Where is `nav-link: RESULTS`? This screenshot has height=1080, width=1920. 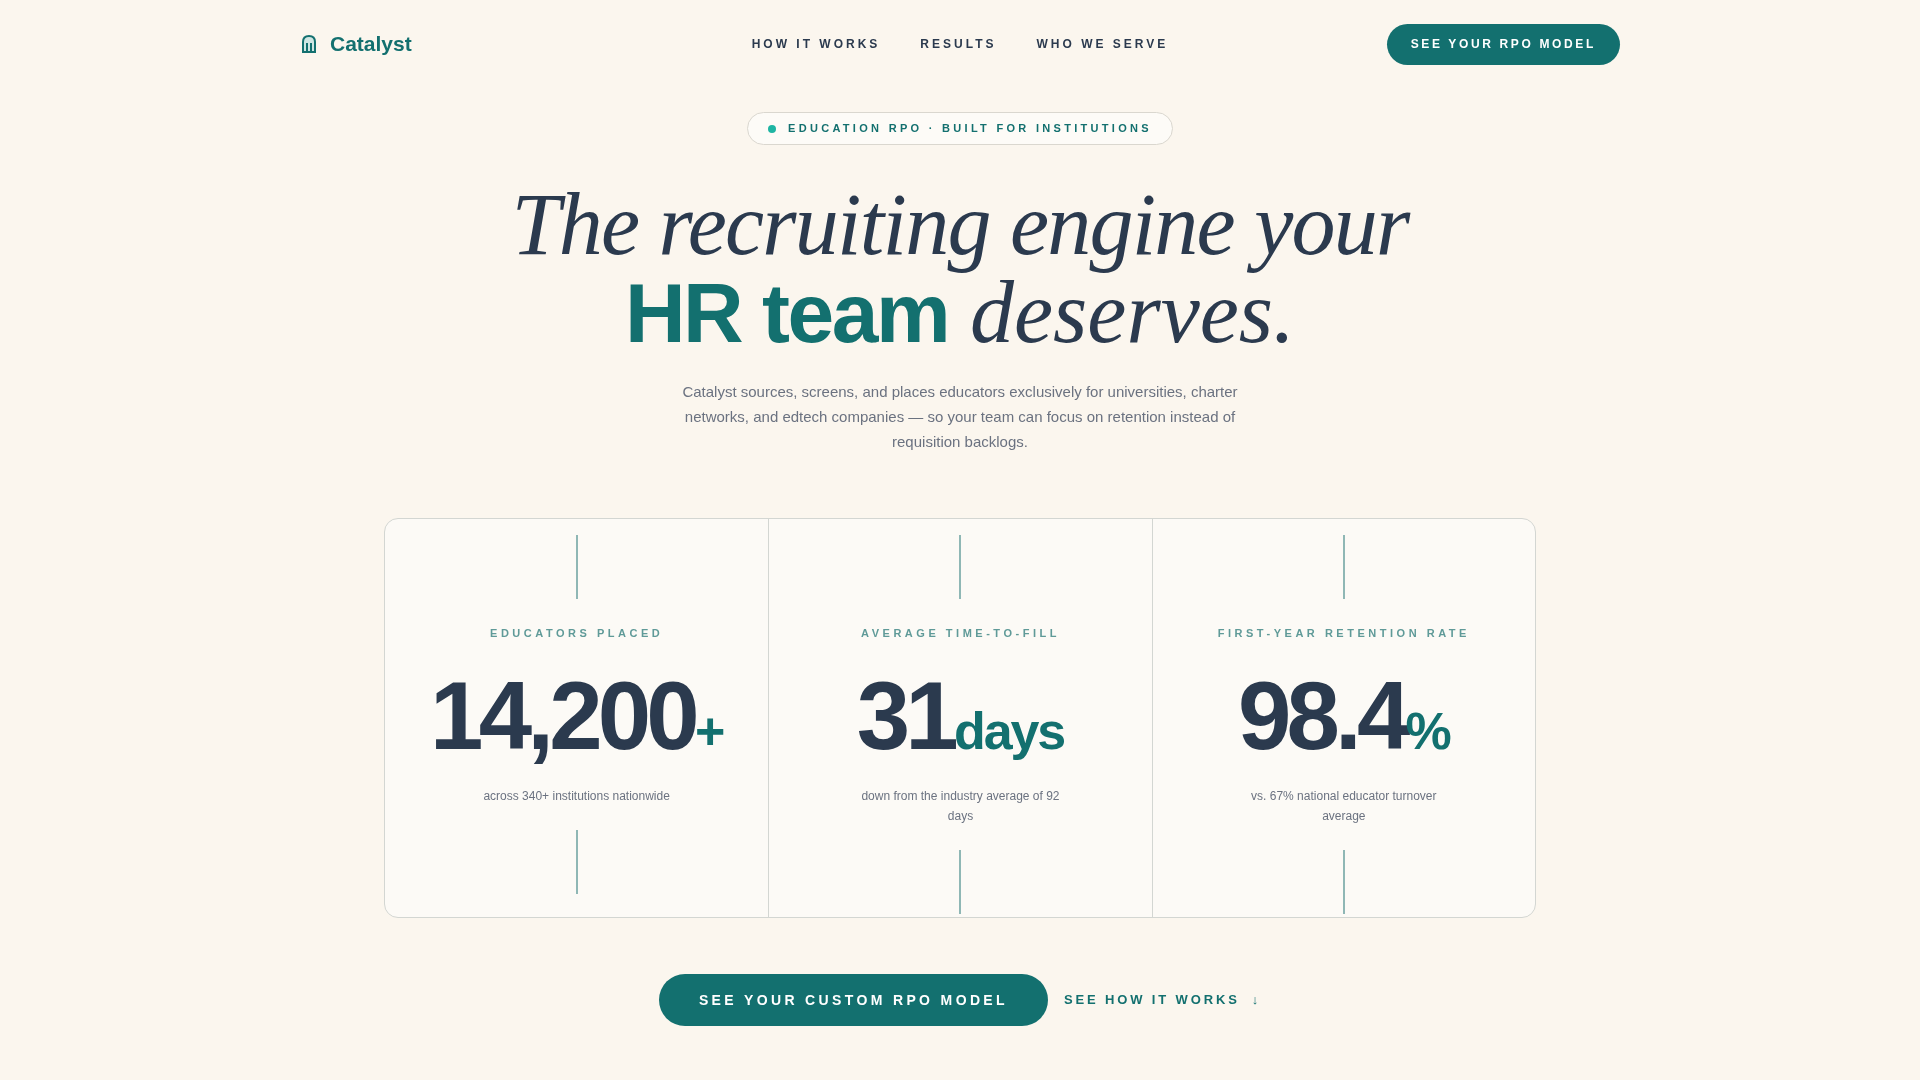 nav-link: RESULTS is located at coordinates (958, 44).